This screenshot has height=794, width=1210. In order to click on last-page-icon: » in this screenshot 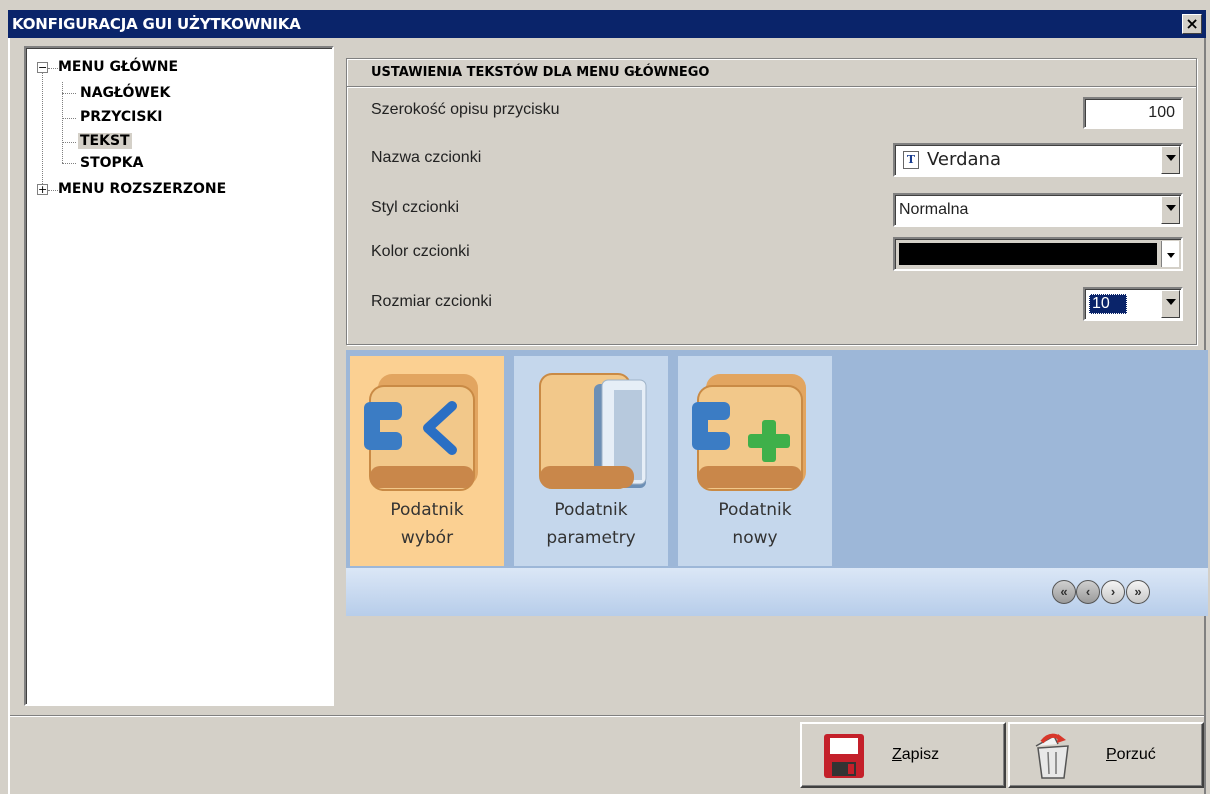, I will do `click(1138, 592)`.